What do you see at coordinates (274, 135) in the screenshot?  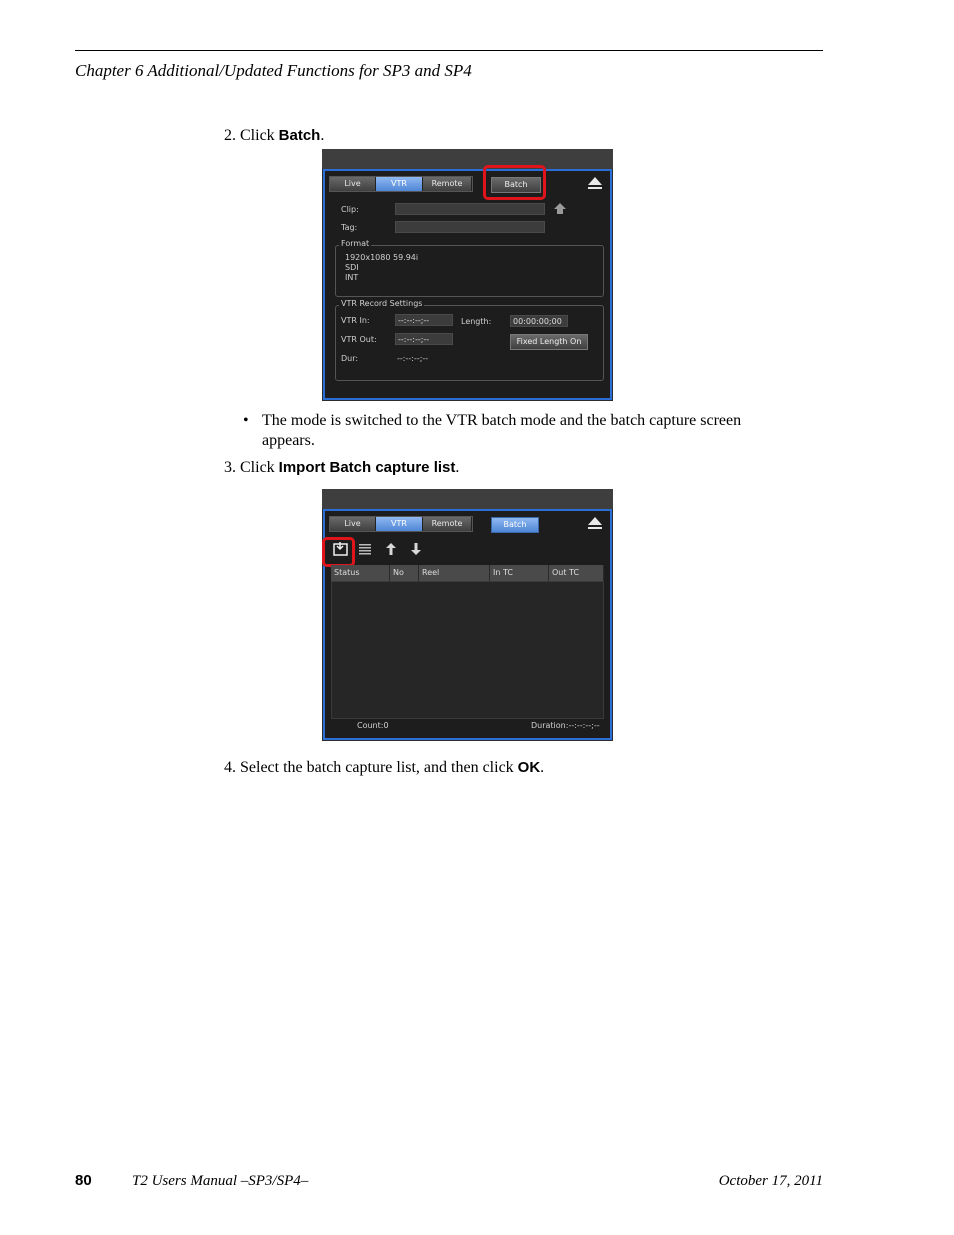 I see `step-2: 2. Click Batch.` at bounding box center [274, 135].